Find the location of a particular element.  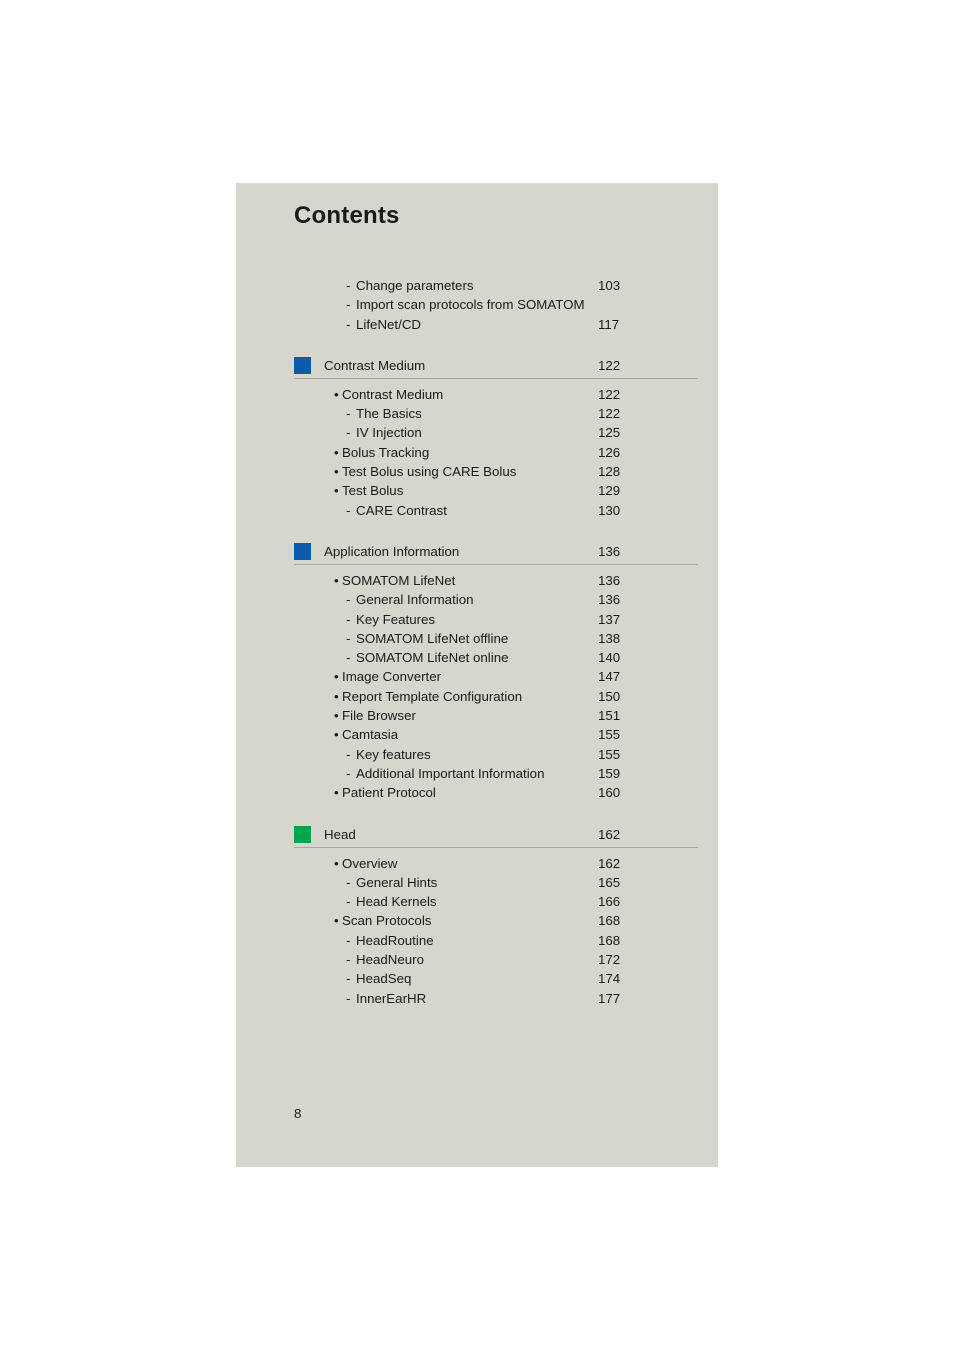

toc-entry: General Information136 is located at coordinates (496, 599).